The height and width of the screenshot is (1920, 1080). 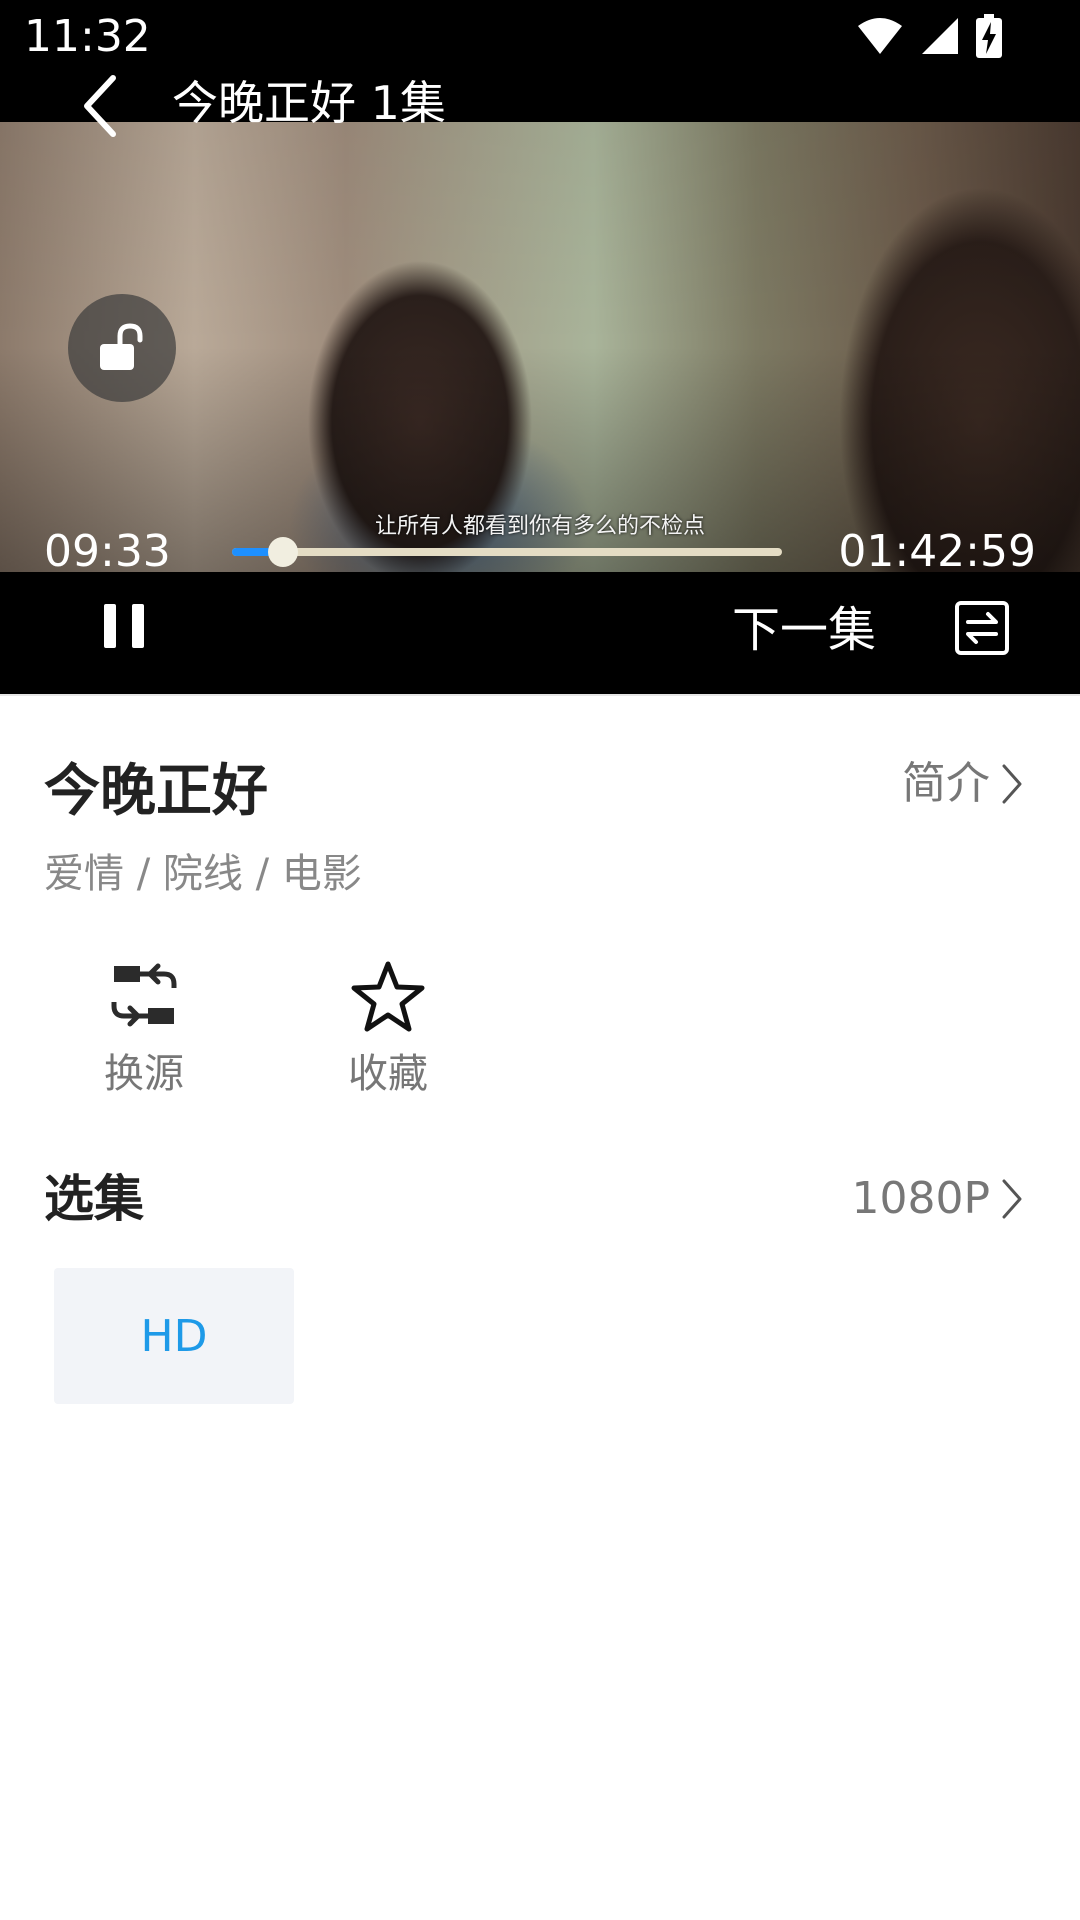 I want to click on genre-tags: 爱情 / 院线 / 电影, so click(x=203, y=874).